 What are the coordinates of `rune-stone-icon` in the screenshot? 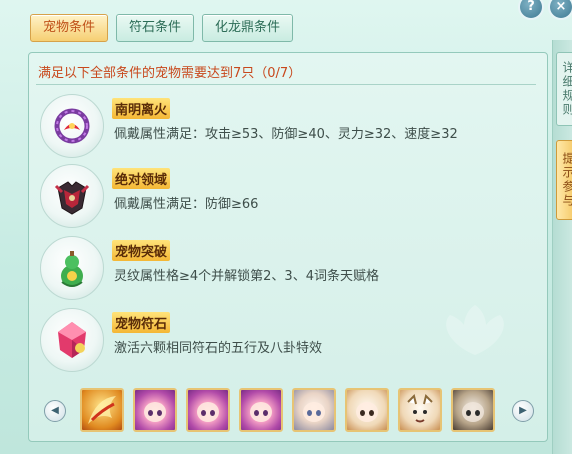 It's located at (72, 340).